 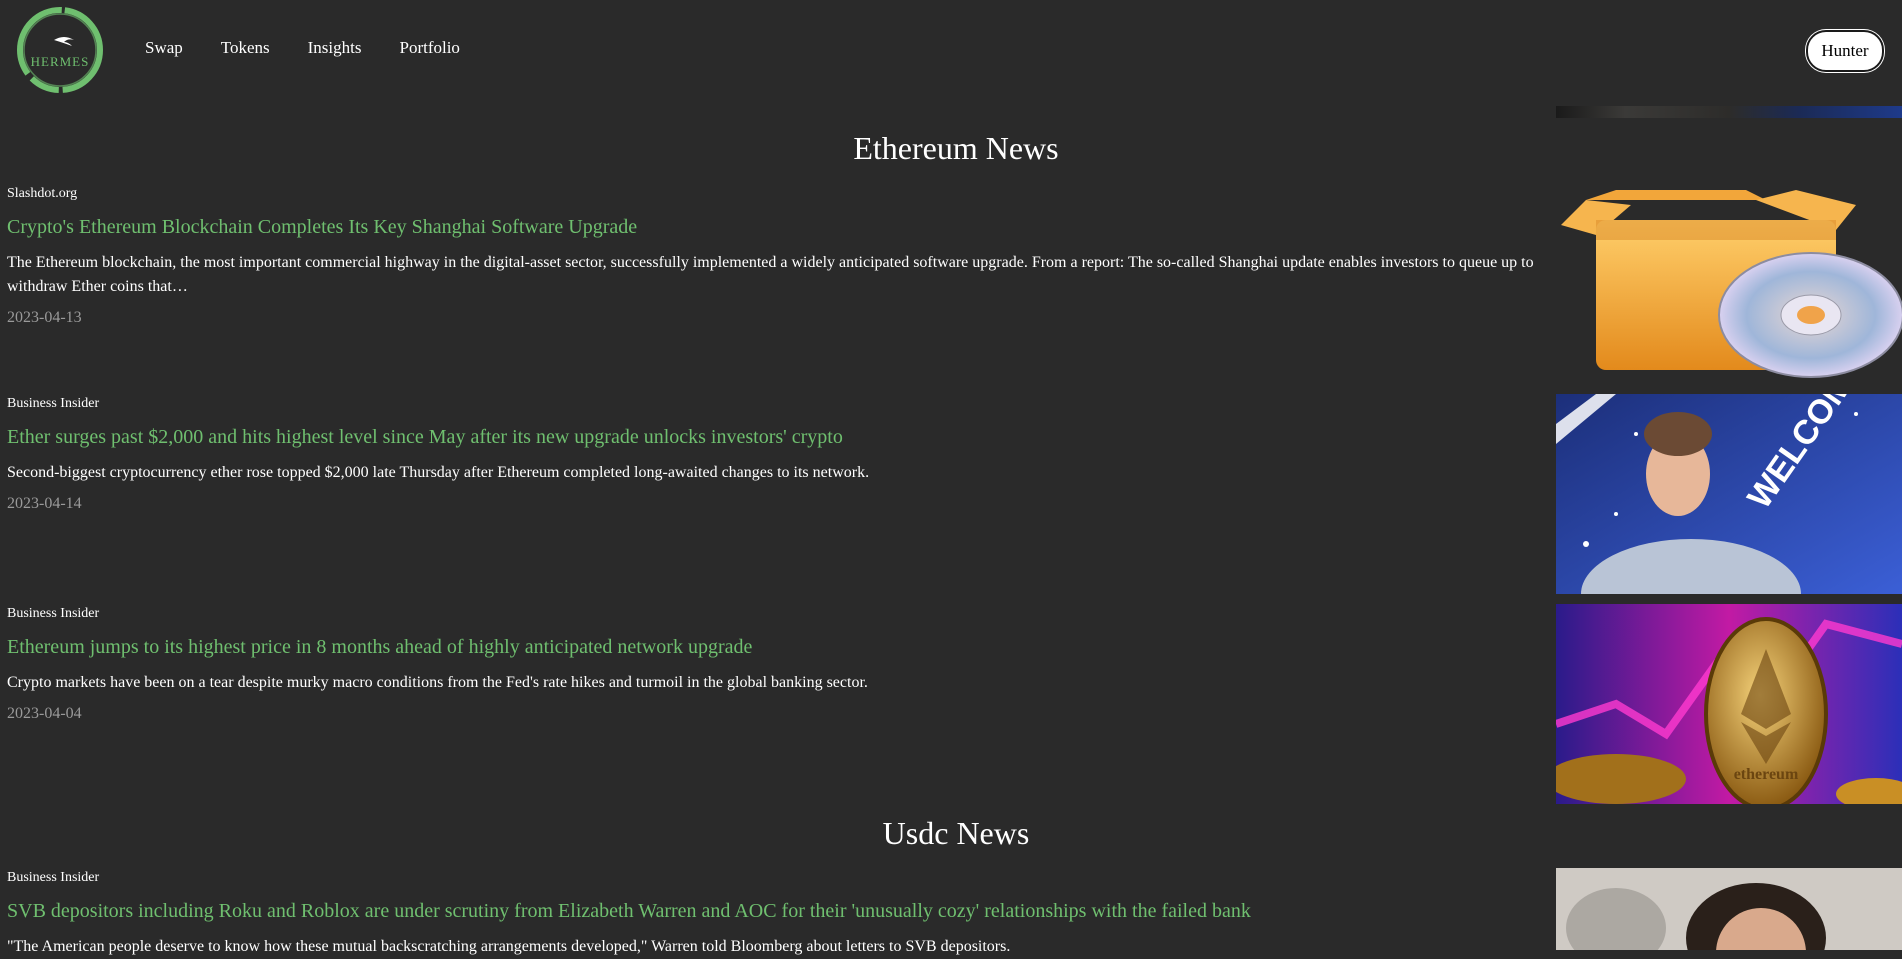 What do you see at coordinates (1845, 51) in the screenshot?
I see `user-account-button: Hunter` at bounding box center [1845, 51].